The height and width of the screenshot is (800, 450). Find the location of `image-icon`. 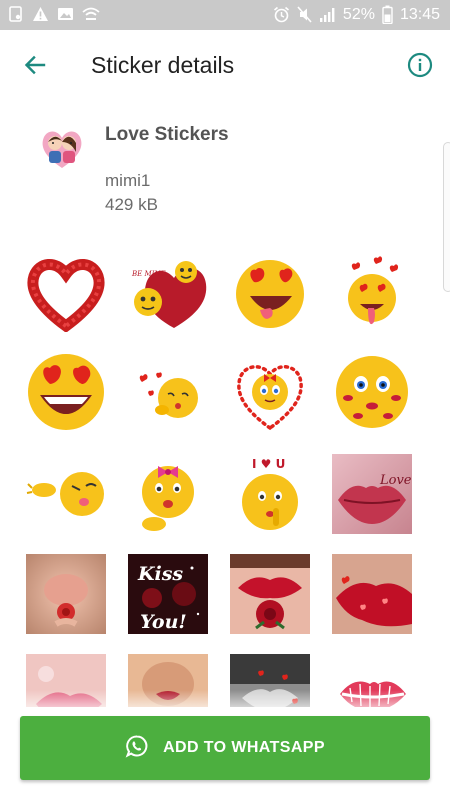

image-icon is located at coordinates (65, 14).